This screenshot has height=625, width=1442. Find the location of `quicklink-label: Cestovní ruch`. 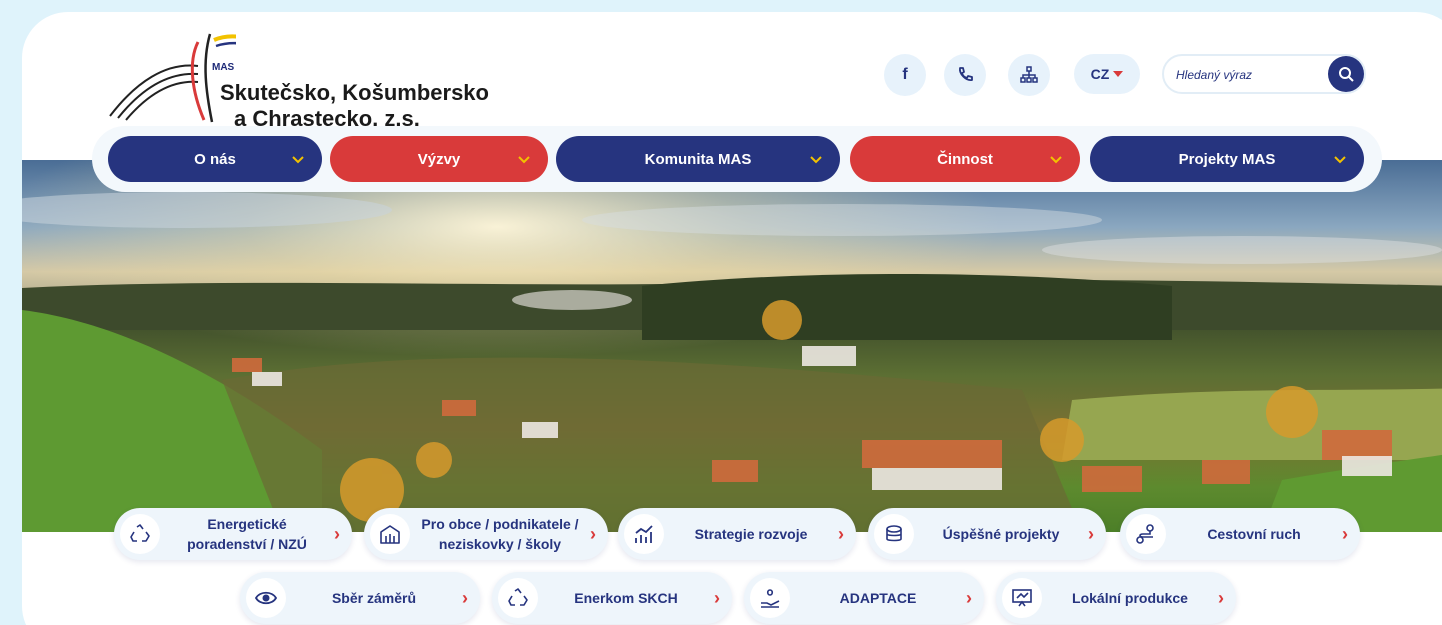

quicklink-label: Cestovní ruch is located at coordinates (1254, 534).